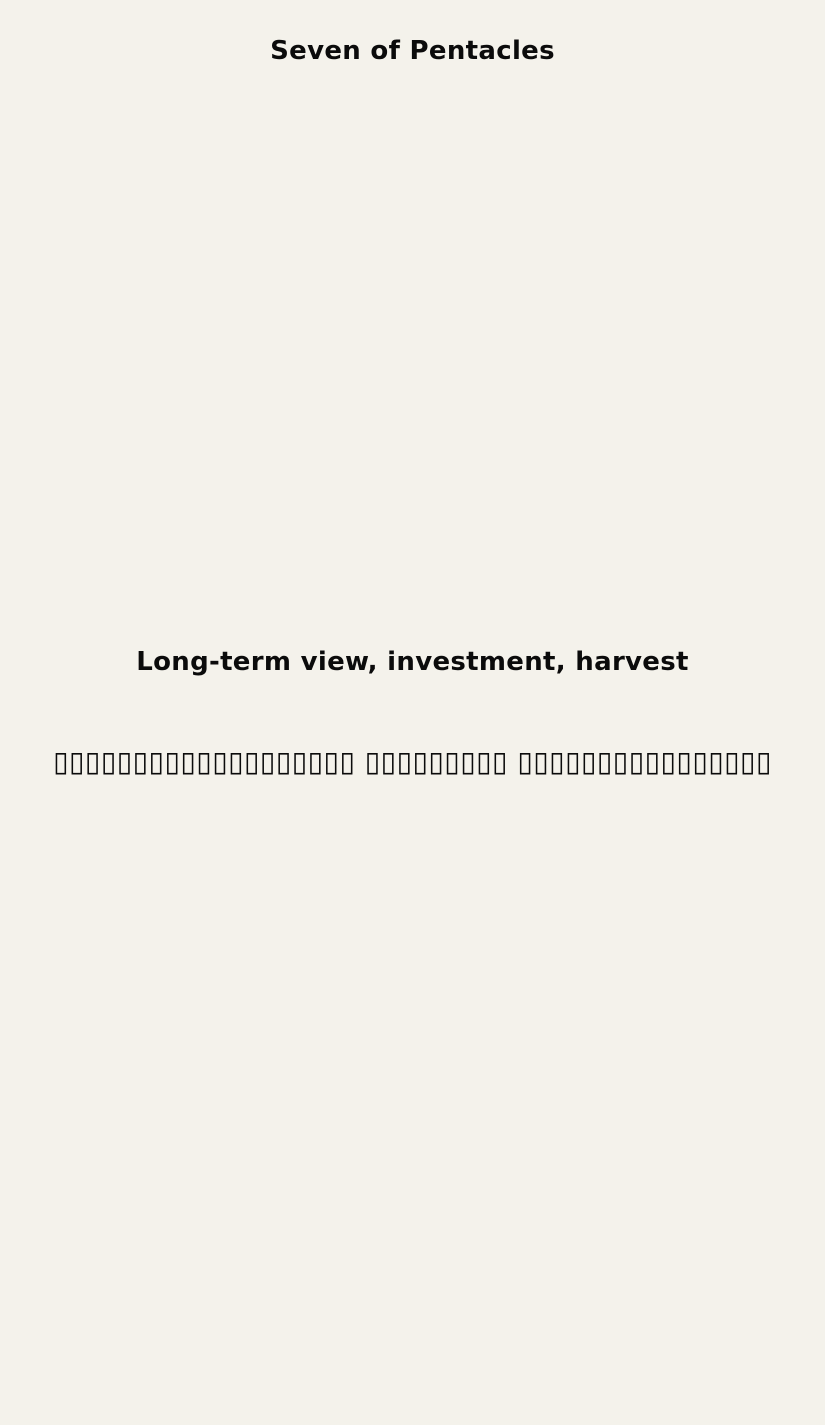 The image size is (825, 1425). Describe the element at coordinates (412, 662) in the screenshot. I see `card-meaning: Long-term view, investment, harvest` at that location.